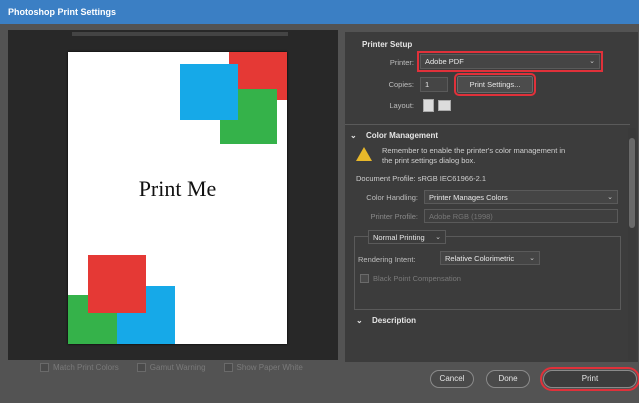 This screenshot has height=403, width=639. I want to click on copies-input: 1, so click(434, 84).